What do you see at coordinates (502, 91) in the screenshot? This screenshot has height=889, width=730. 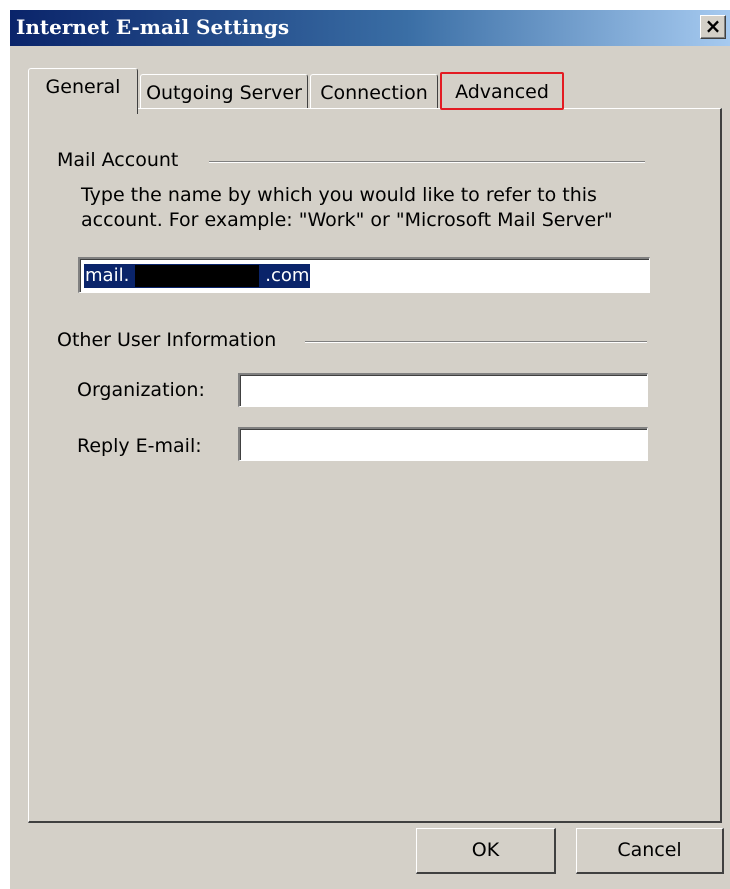 I see `tab-advanced: Advanced` at bounding box center [502, 91].